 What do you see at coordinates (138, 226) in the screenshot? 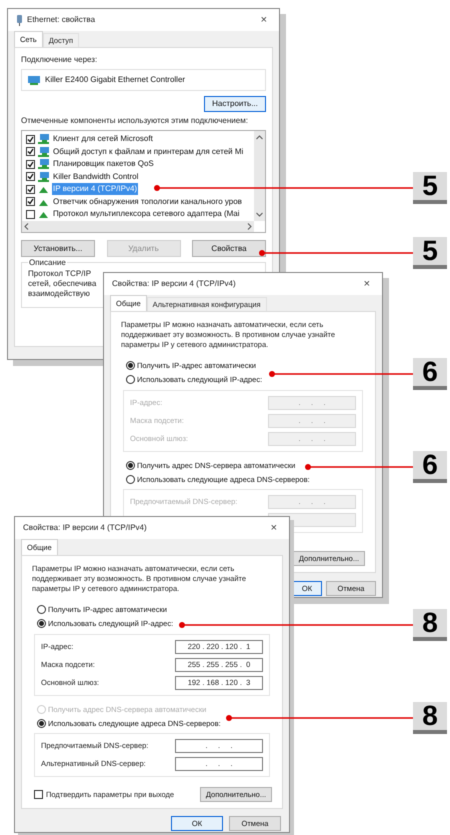
I see `horizontal-scrollbar` at bounding box center [138, 226].